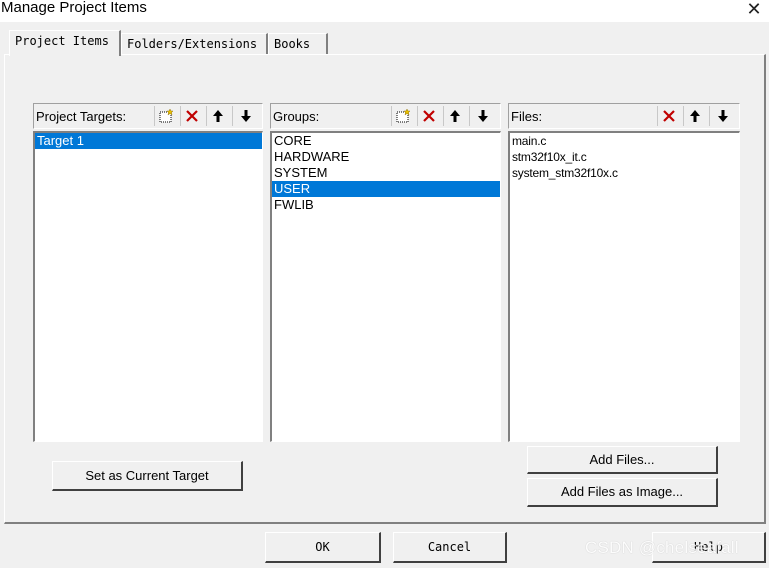 The height and width of the screenshot is (568, 769). I want to click on delete-group-button, so click(428, 116).